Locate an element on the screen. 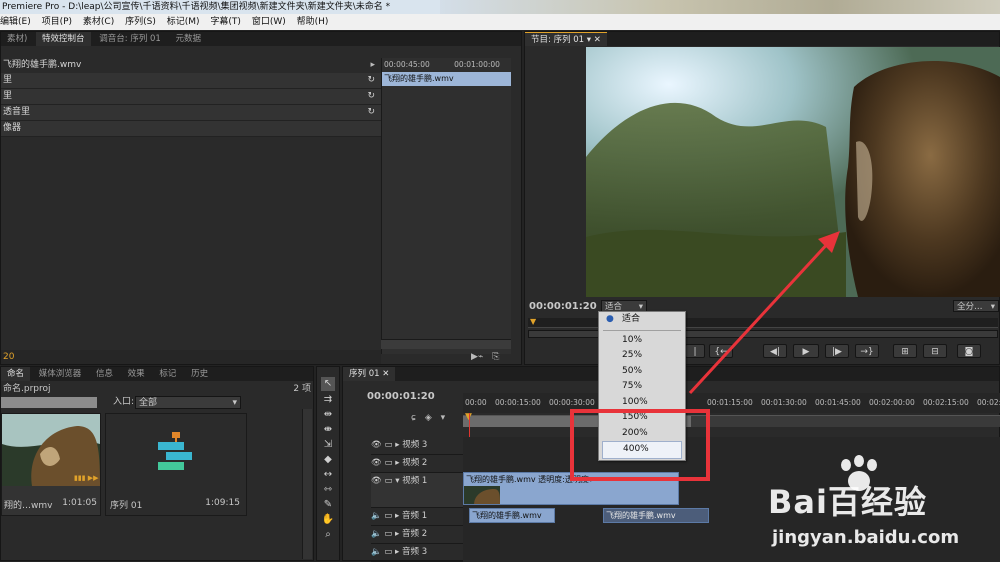 The width and height of the screenshot is (1000, 562). camera-icon: ◙ is located at coordinates (969, 351).